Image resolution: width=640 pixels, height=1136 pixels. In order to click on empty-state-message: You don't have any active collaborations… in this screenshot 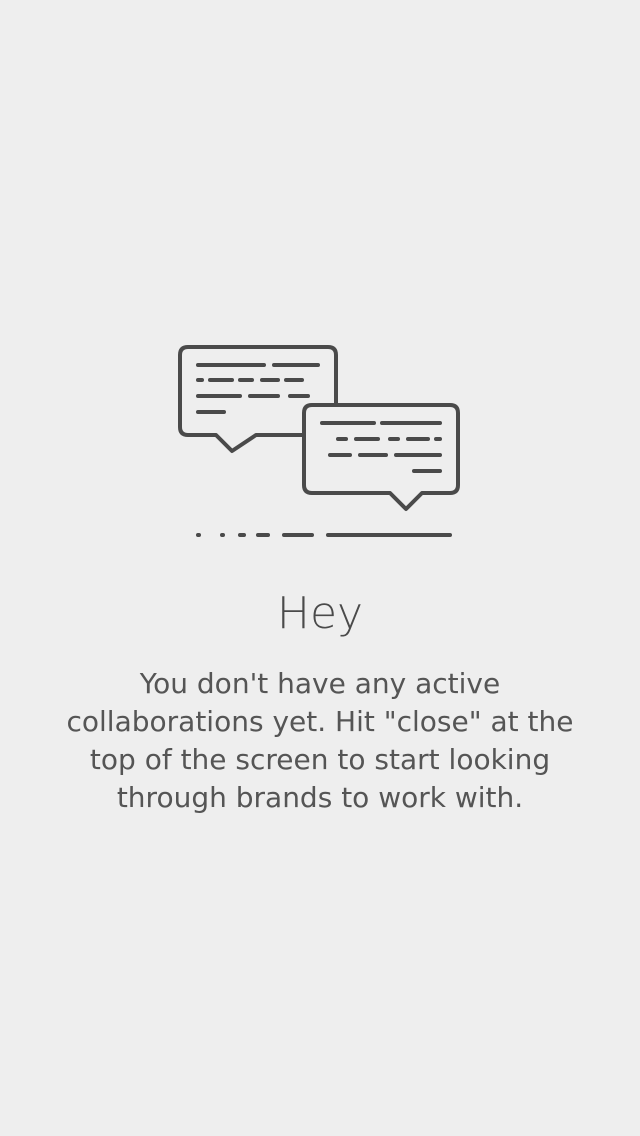, I will do `click(320, 740)`.